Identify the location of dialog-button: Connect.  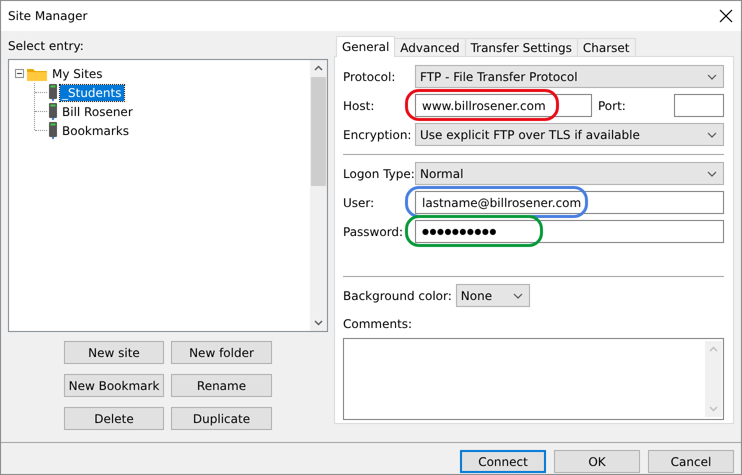
(503, 461).